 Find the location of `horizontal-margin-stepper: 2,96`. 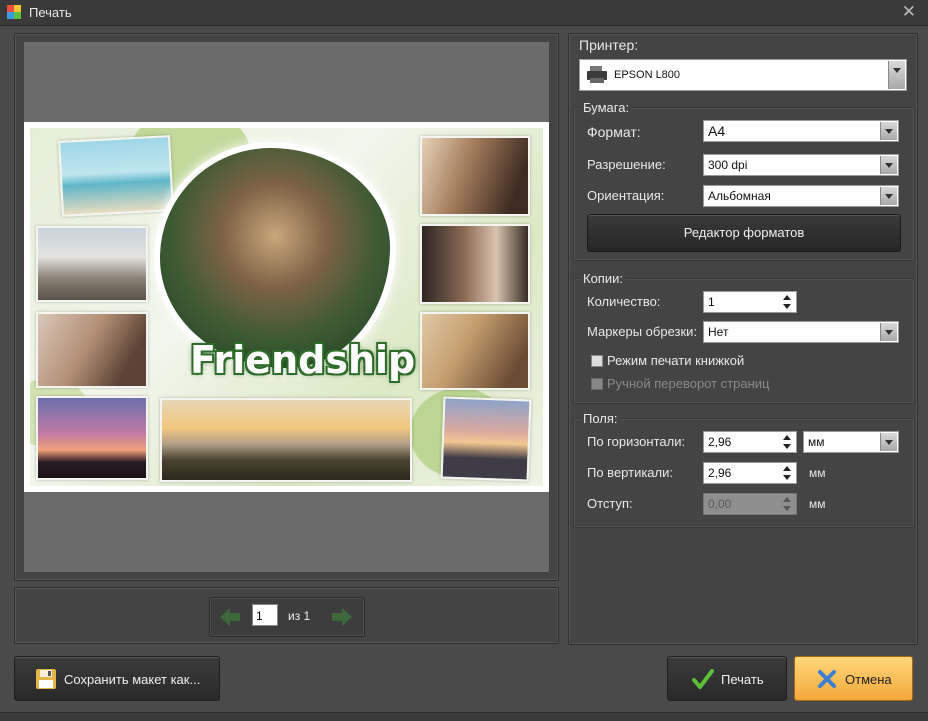

horizontal-margin-stepper: 2,96 is located at coordinates (750, 442).